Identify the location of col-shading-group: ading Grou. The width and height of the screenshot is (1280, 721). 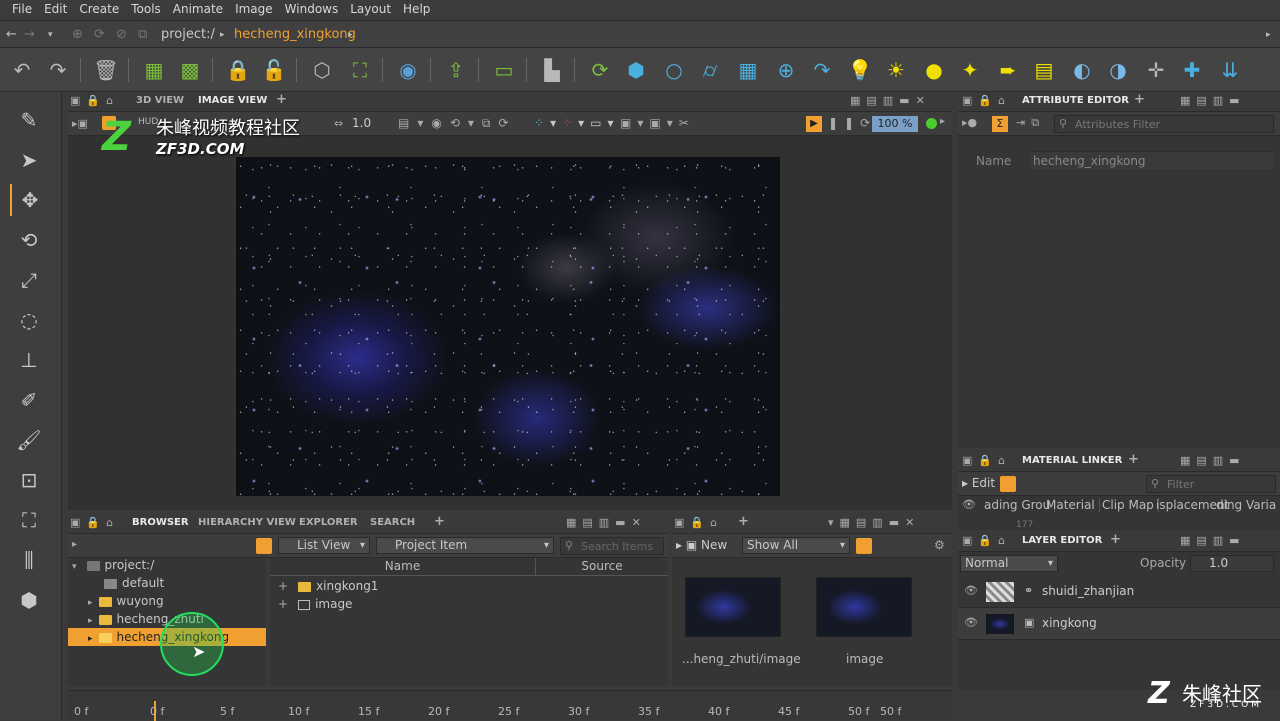
(1020, 505).